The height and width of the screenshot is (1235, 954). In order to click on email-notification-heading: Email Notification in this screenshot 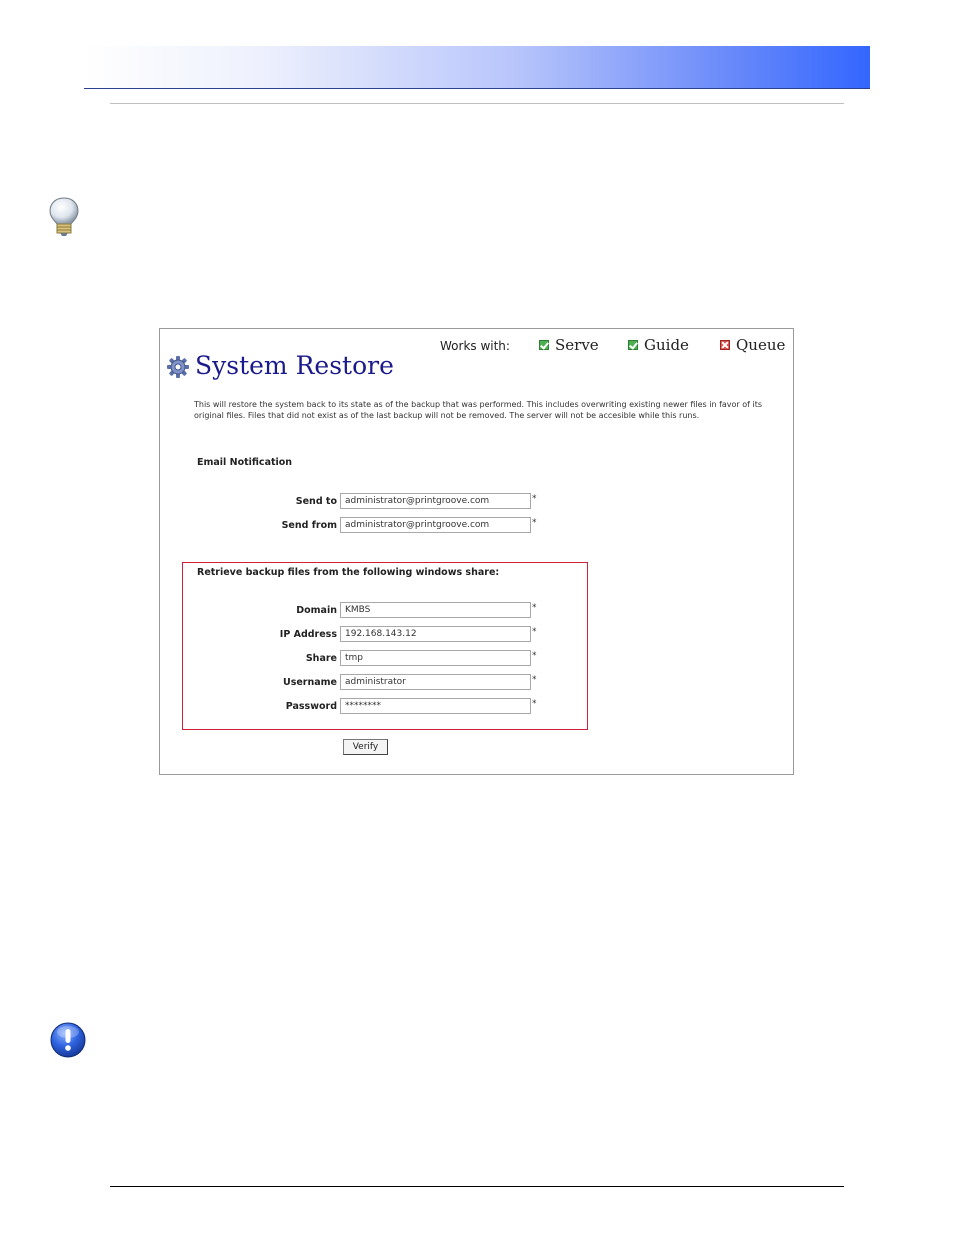, I will do `click(245, 462)`.